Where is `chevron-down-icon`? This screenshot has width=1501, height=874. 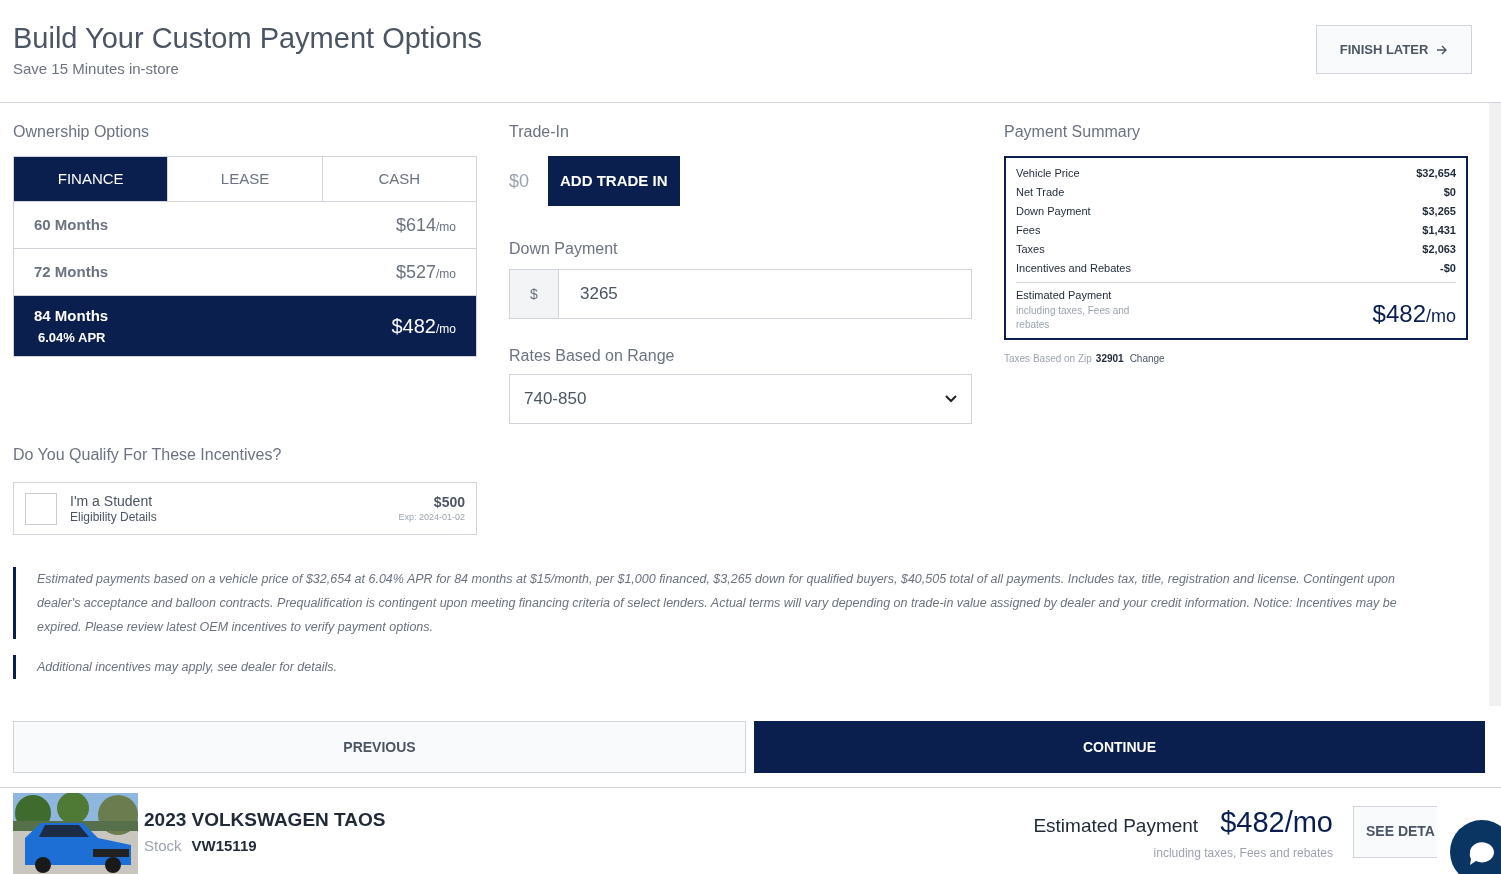
chevron-down-icon is located at coordinates (951, 399).